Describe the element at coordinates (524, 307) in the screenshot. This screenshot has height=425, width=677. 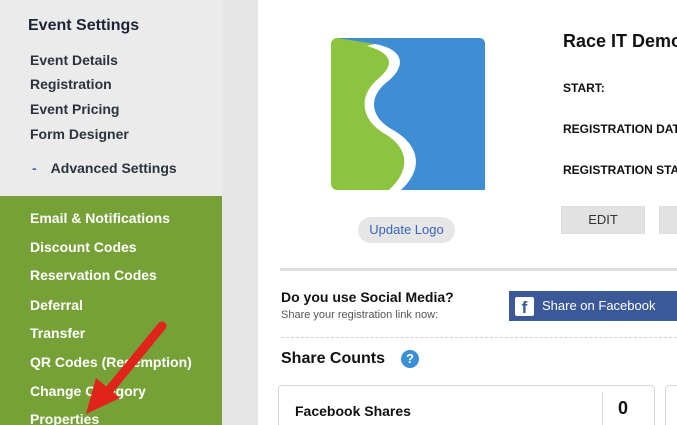
I see `facebook-icon: f` at that location.